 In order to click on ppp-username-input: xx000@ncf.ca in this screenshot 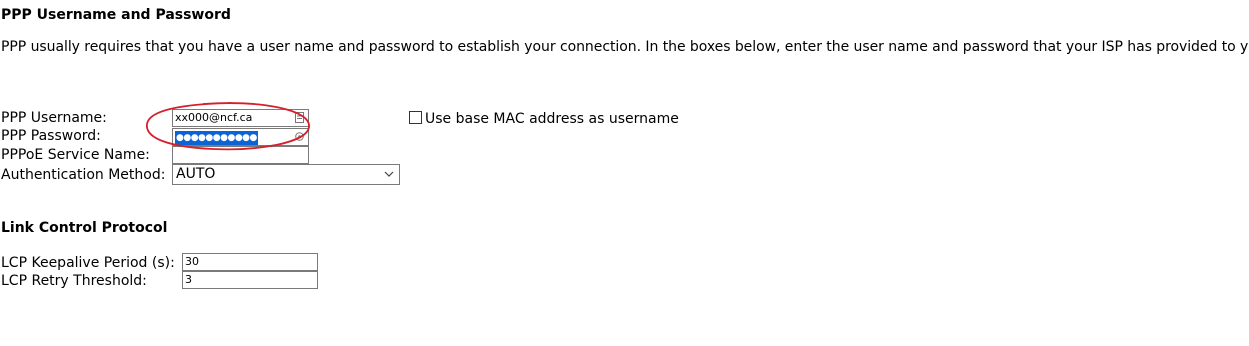, I will do `click(240, 118)`.